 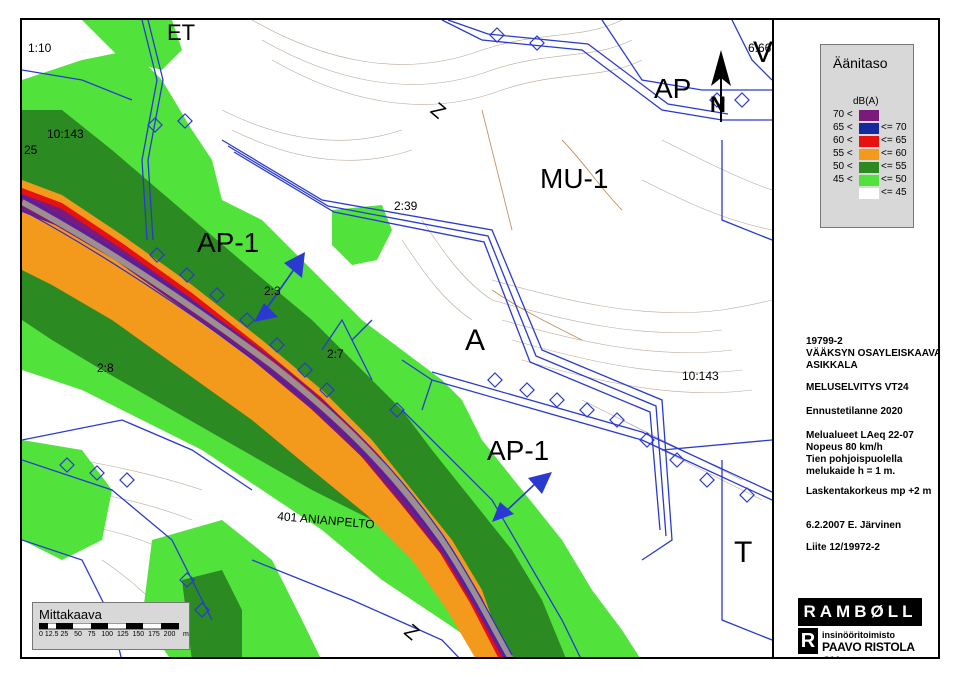 I want to click on label-mu1: MU-1, so click(x=574, y=178).